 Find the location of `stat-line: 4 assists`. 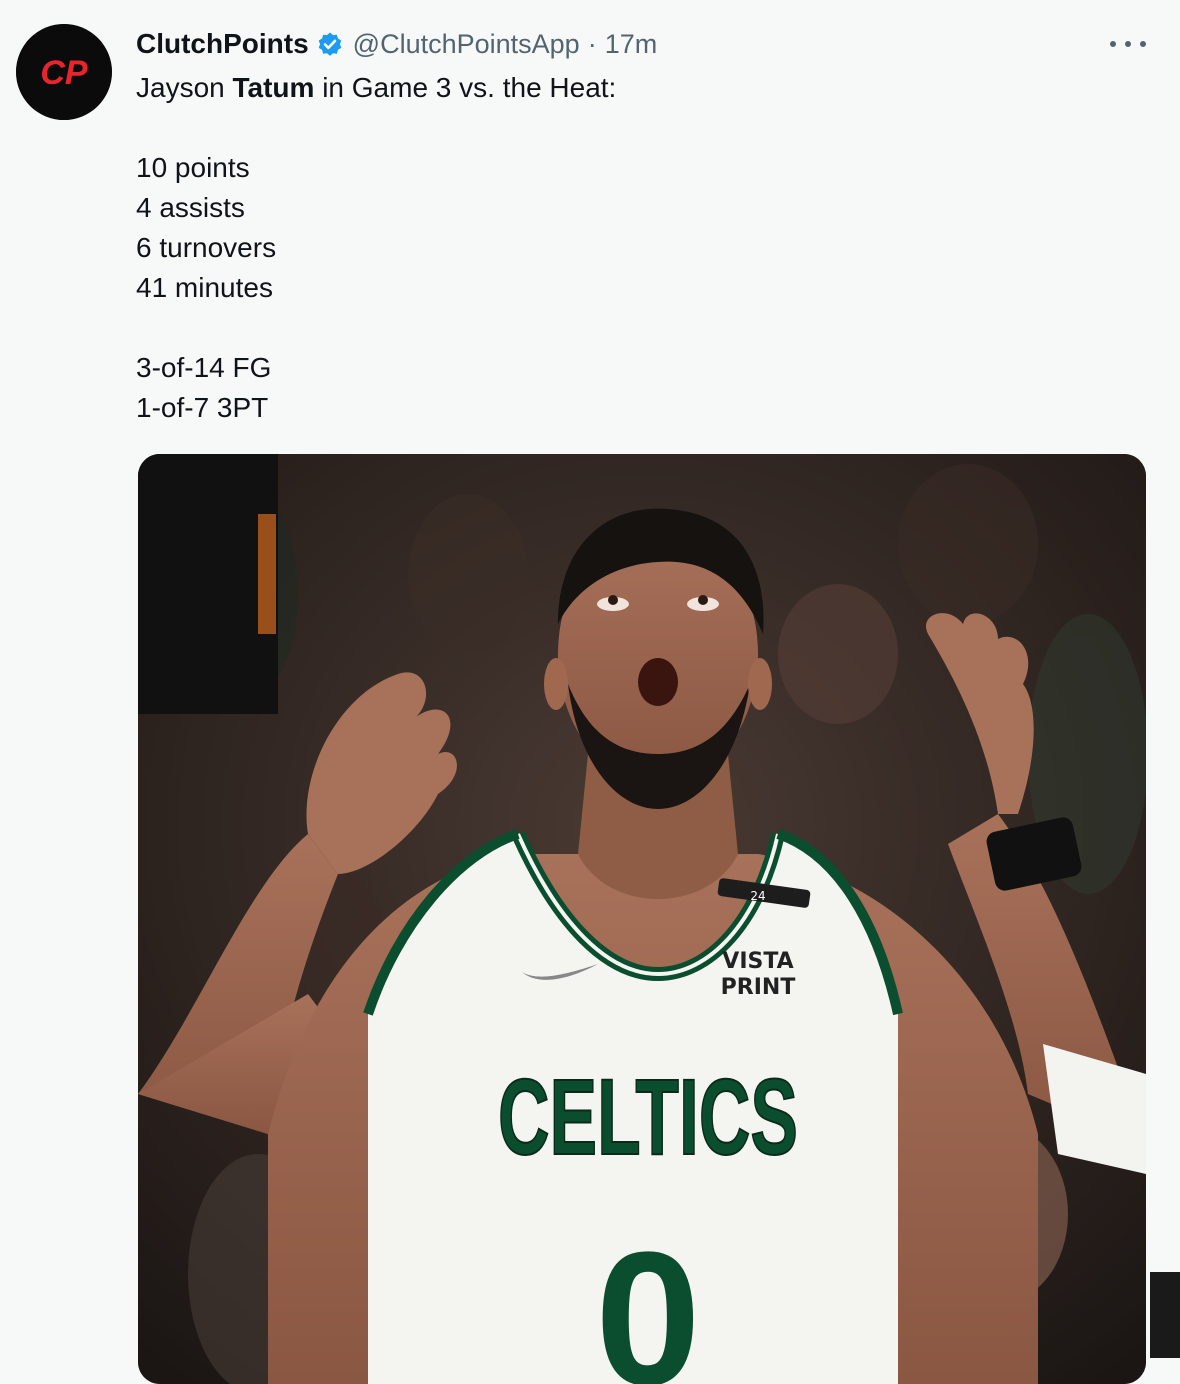

stat-line: 4 assists is located at coordinates (190, 207).